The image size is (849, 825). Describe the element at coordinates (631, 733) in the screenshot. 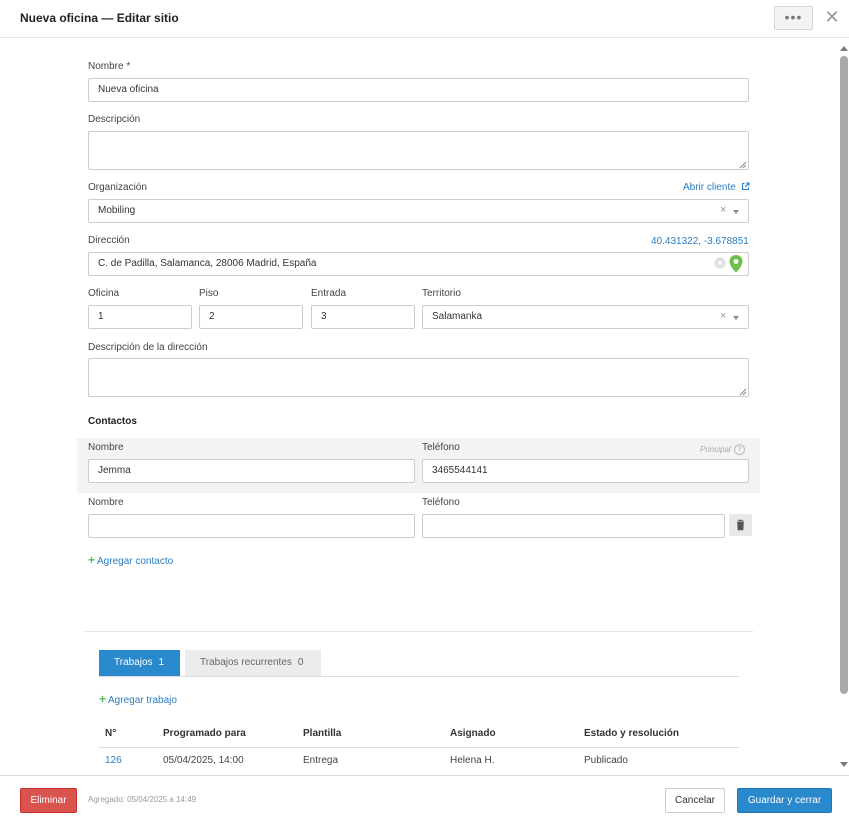

I see `column-header-status: Estado y resolución` at that location.